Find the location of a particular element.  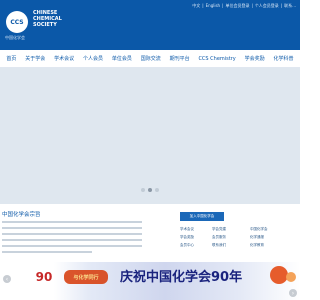

nav-item-unit-members: 单位会员 is located at coordinates (122, 58).